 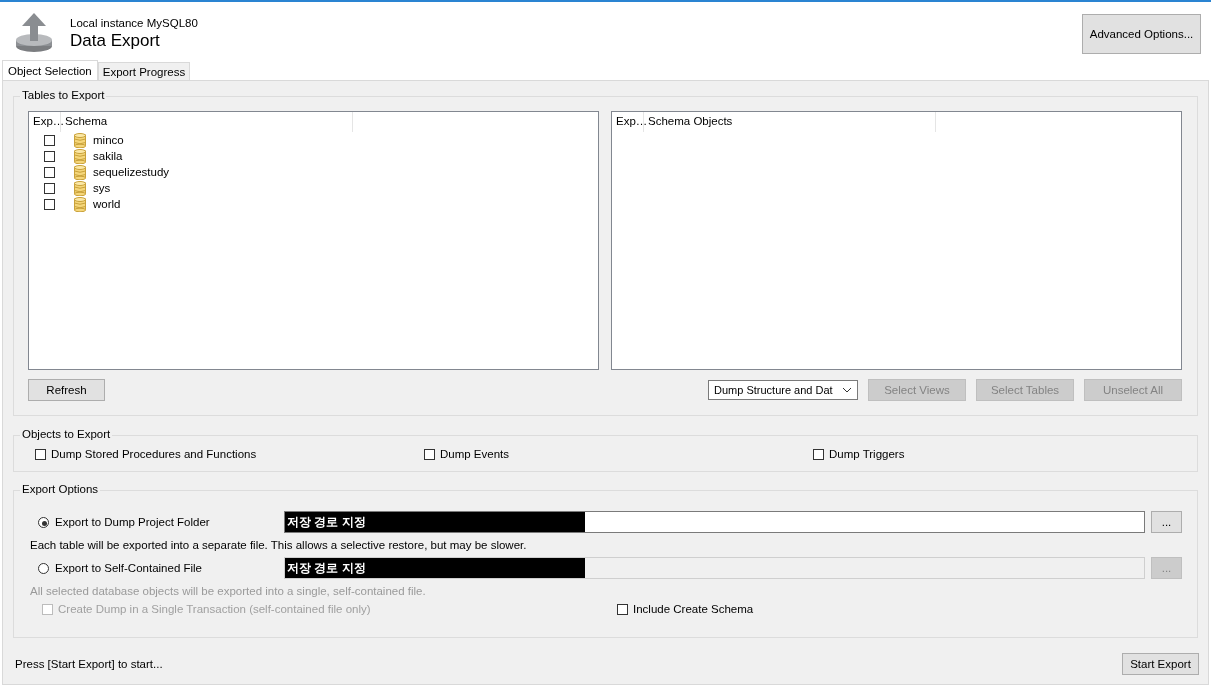 I want to click on option-label: Dump Events, so click(x=475, y=454).